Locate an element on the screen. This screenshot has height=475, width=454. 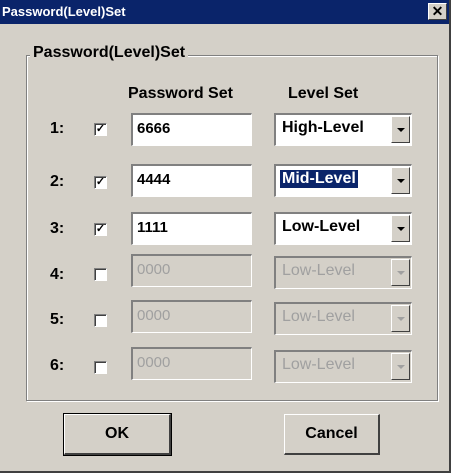
row-4-level-select: Low-Level is located at coordinates (343, 272).